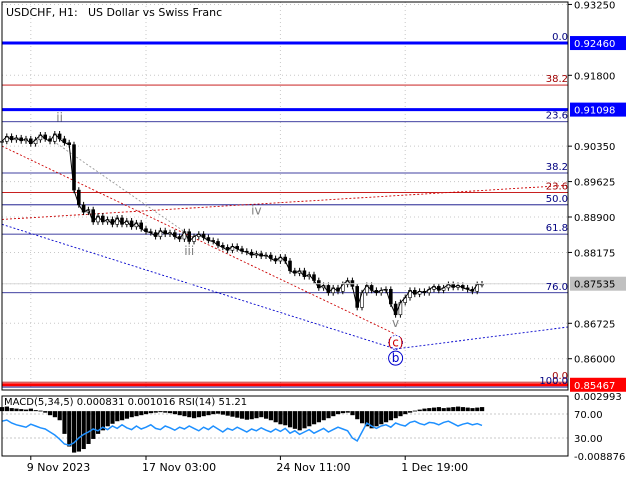  What do you see at coordinates (594, 324) in the screenshot?
I see `y-tick-label: 0.86725` at bounding box center [594, 324].